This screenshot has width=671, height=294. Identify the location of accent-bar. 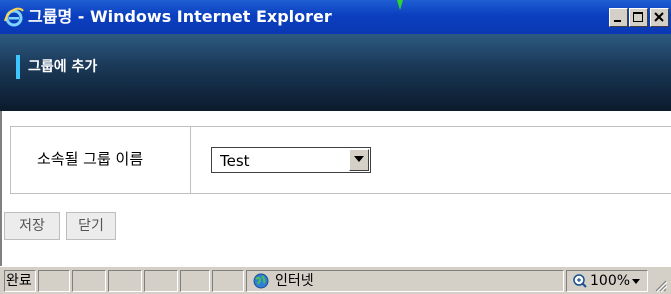
(18, 67).